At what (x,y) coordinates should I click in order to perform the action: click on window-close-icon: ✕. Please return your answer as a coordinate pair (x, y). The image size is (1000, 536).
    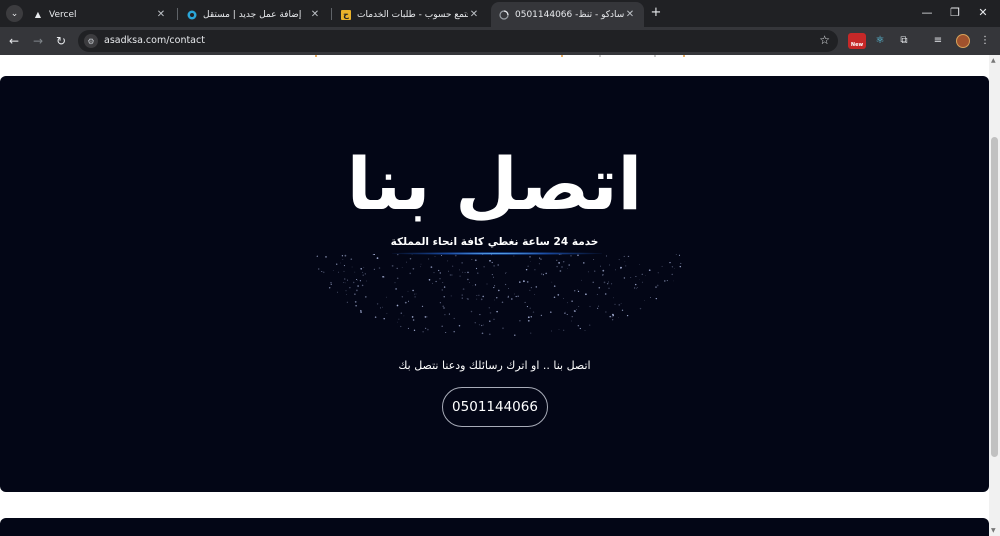
    Looking at the image, I should click on (983, 13).